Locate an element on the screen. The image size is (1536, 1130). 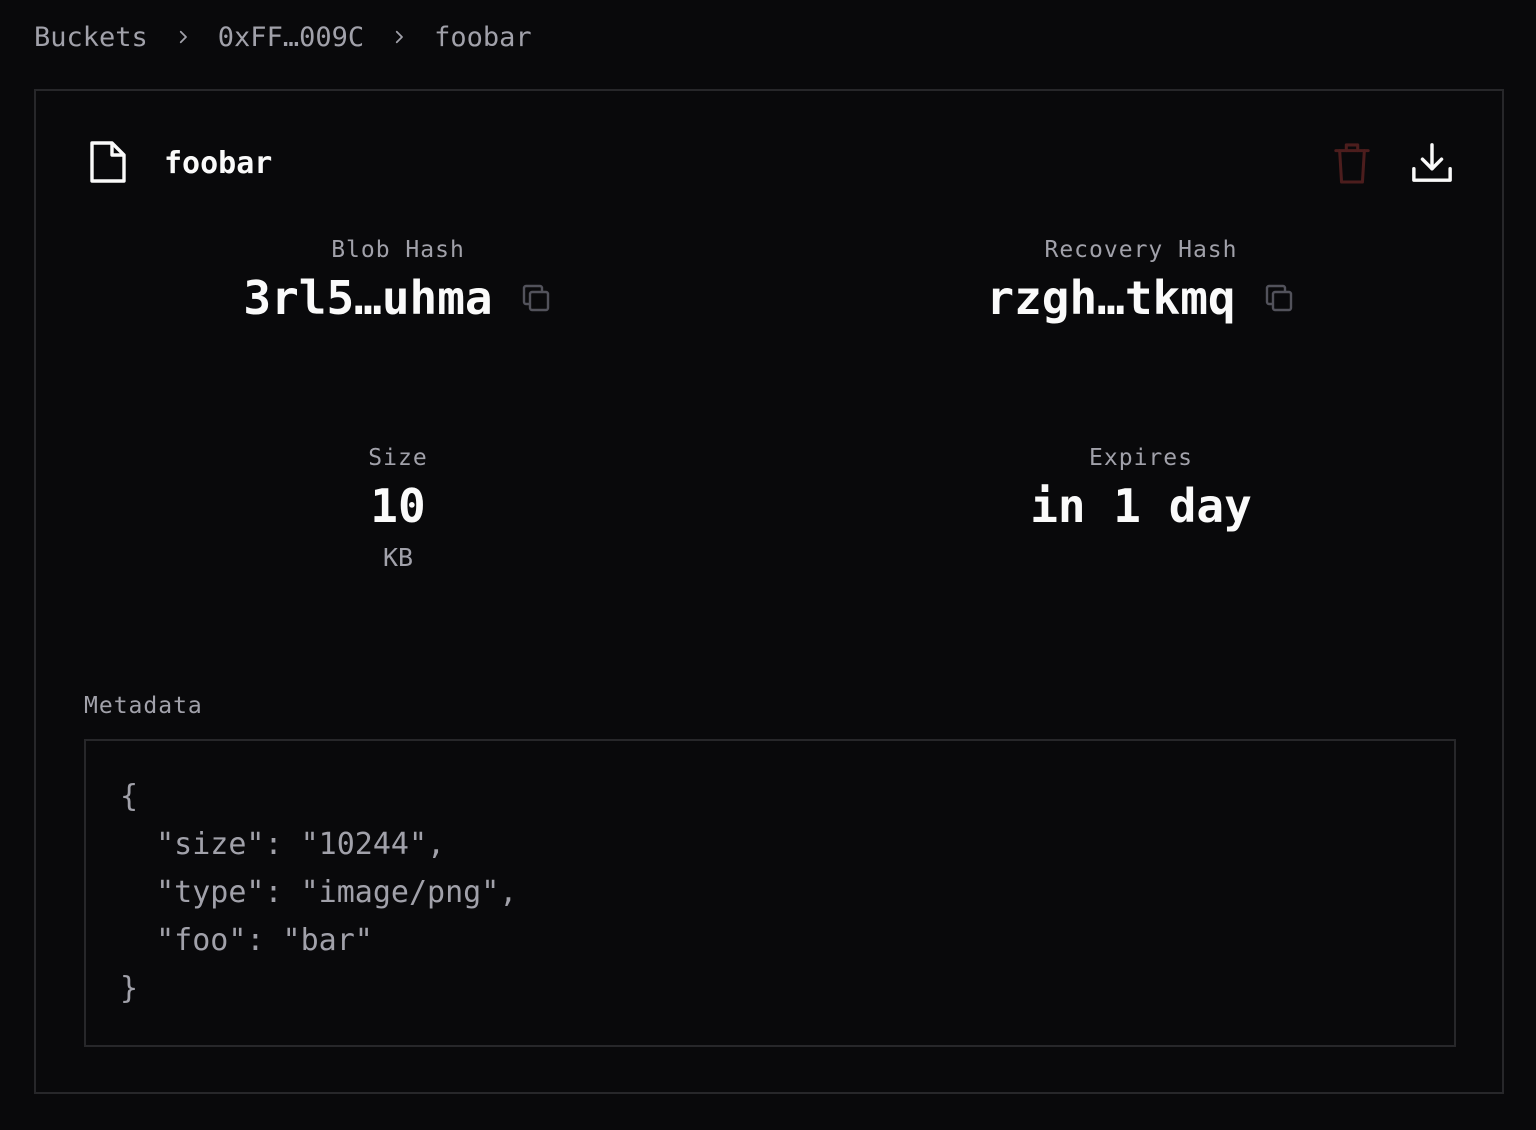
recovery-hash-value: rzgh…tkmq is located at coordinates (1111, 298).